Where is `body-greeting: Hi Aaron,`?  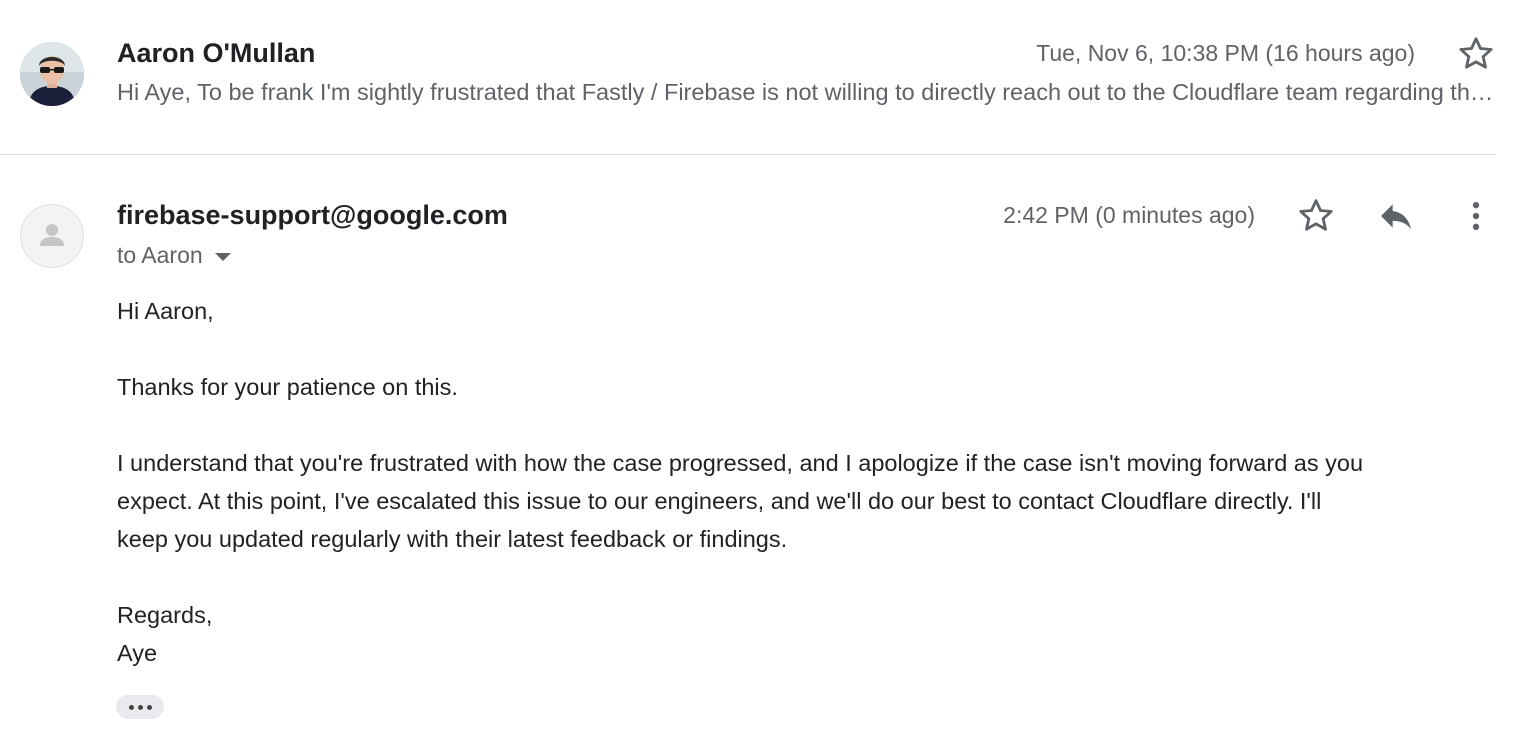
body-greeting: Hi Aaron, is located at coordinates (165, 311).